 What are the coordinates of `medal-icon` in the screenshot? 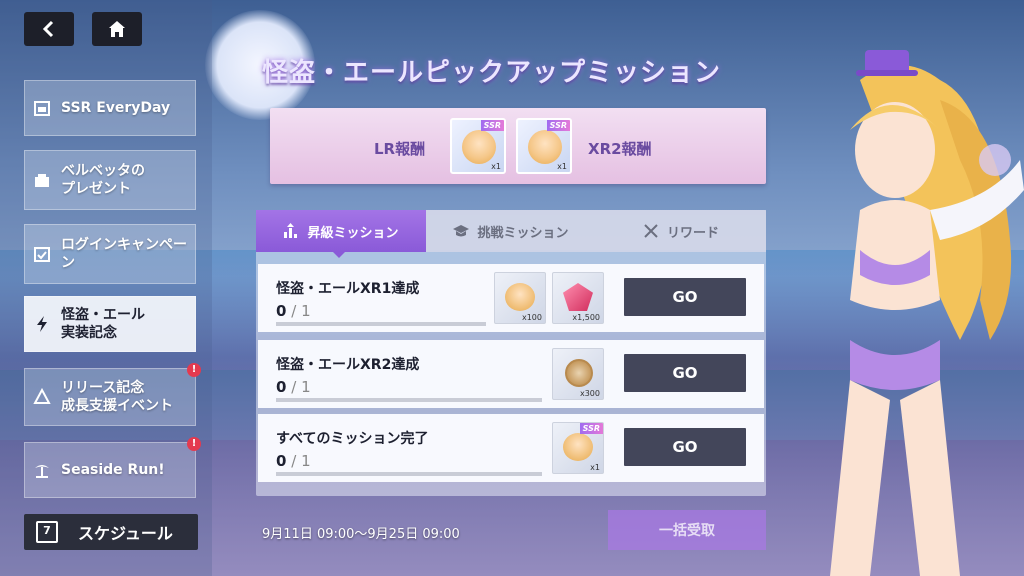 It's located at (579, 373).